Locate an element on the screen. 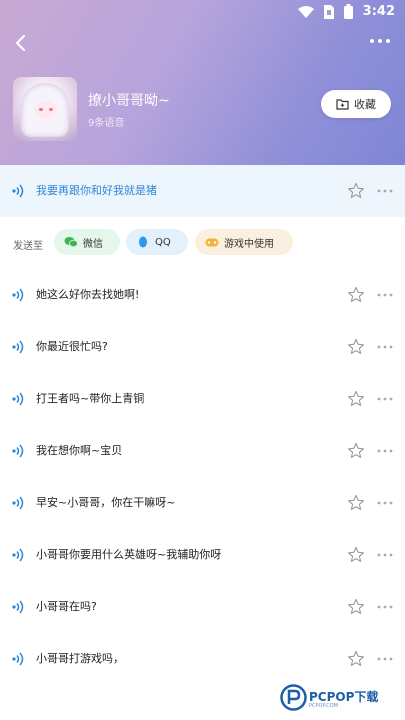  voice-text: 我要再跟你和好我就是猪 is located at coordinates (96, 190).